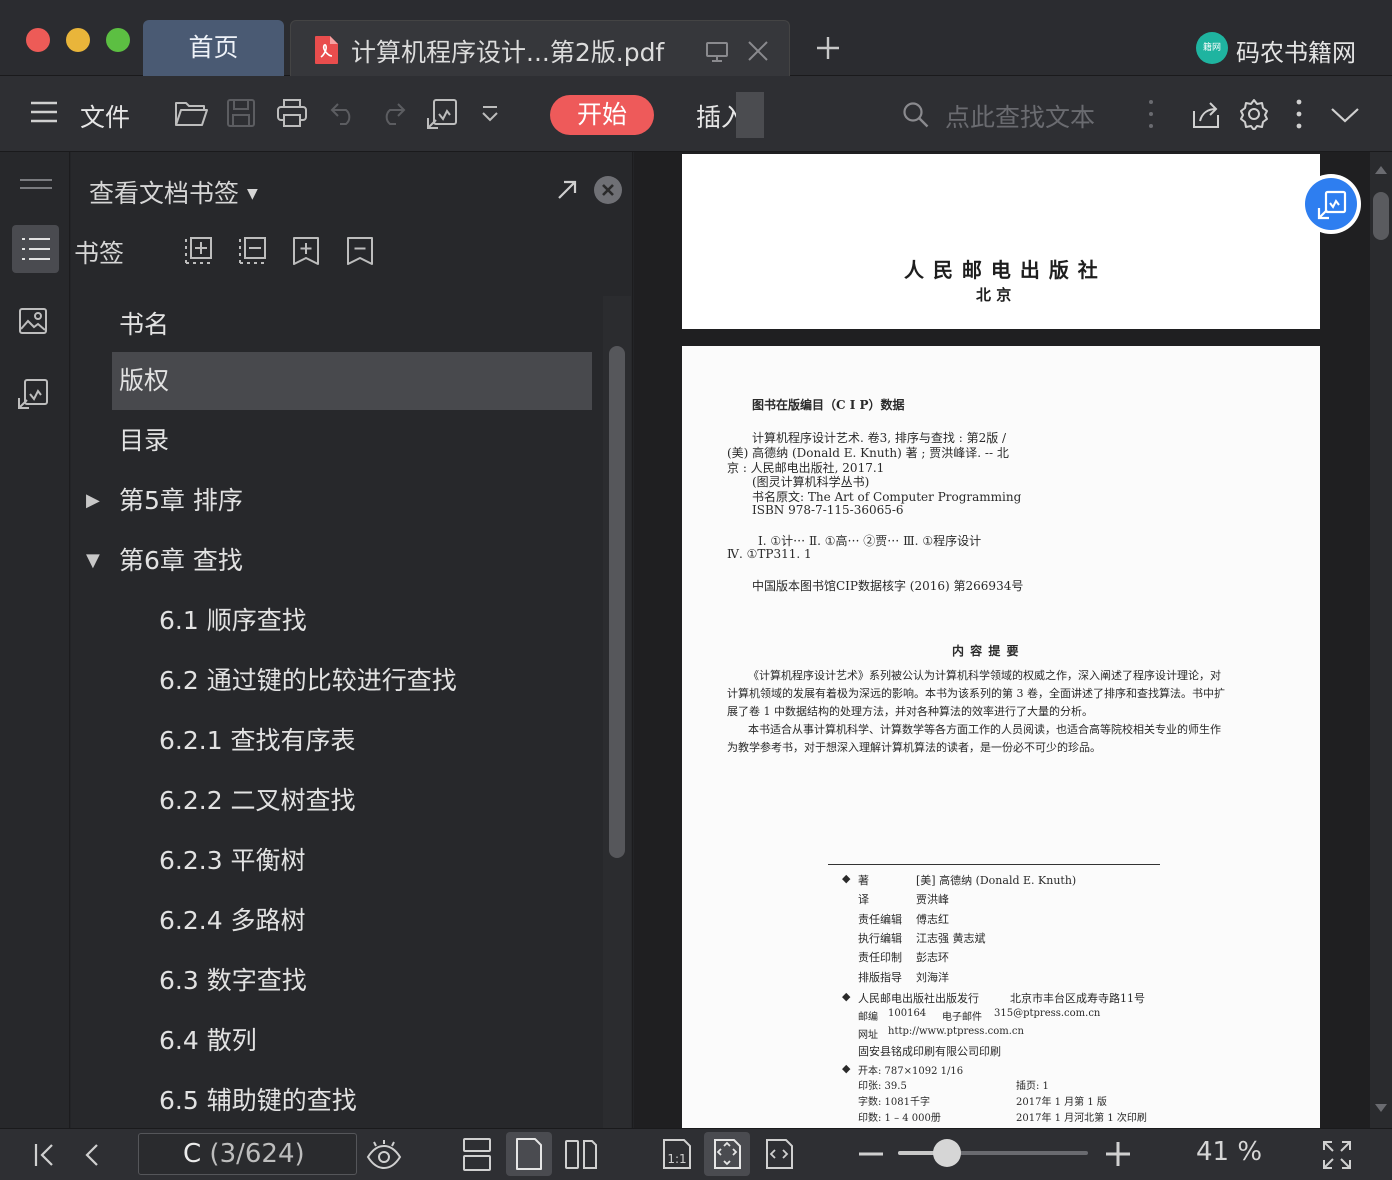  What do you see at coordinates (442, 114) in the screenshot?
I see `export-pdf-icon` at bounding box center [442, 114].